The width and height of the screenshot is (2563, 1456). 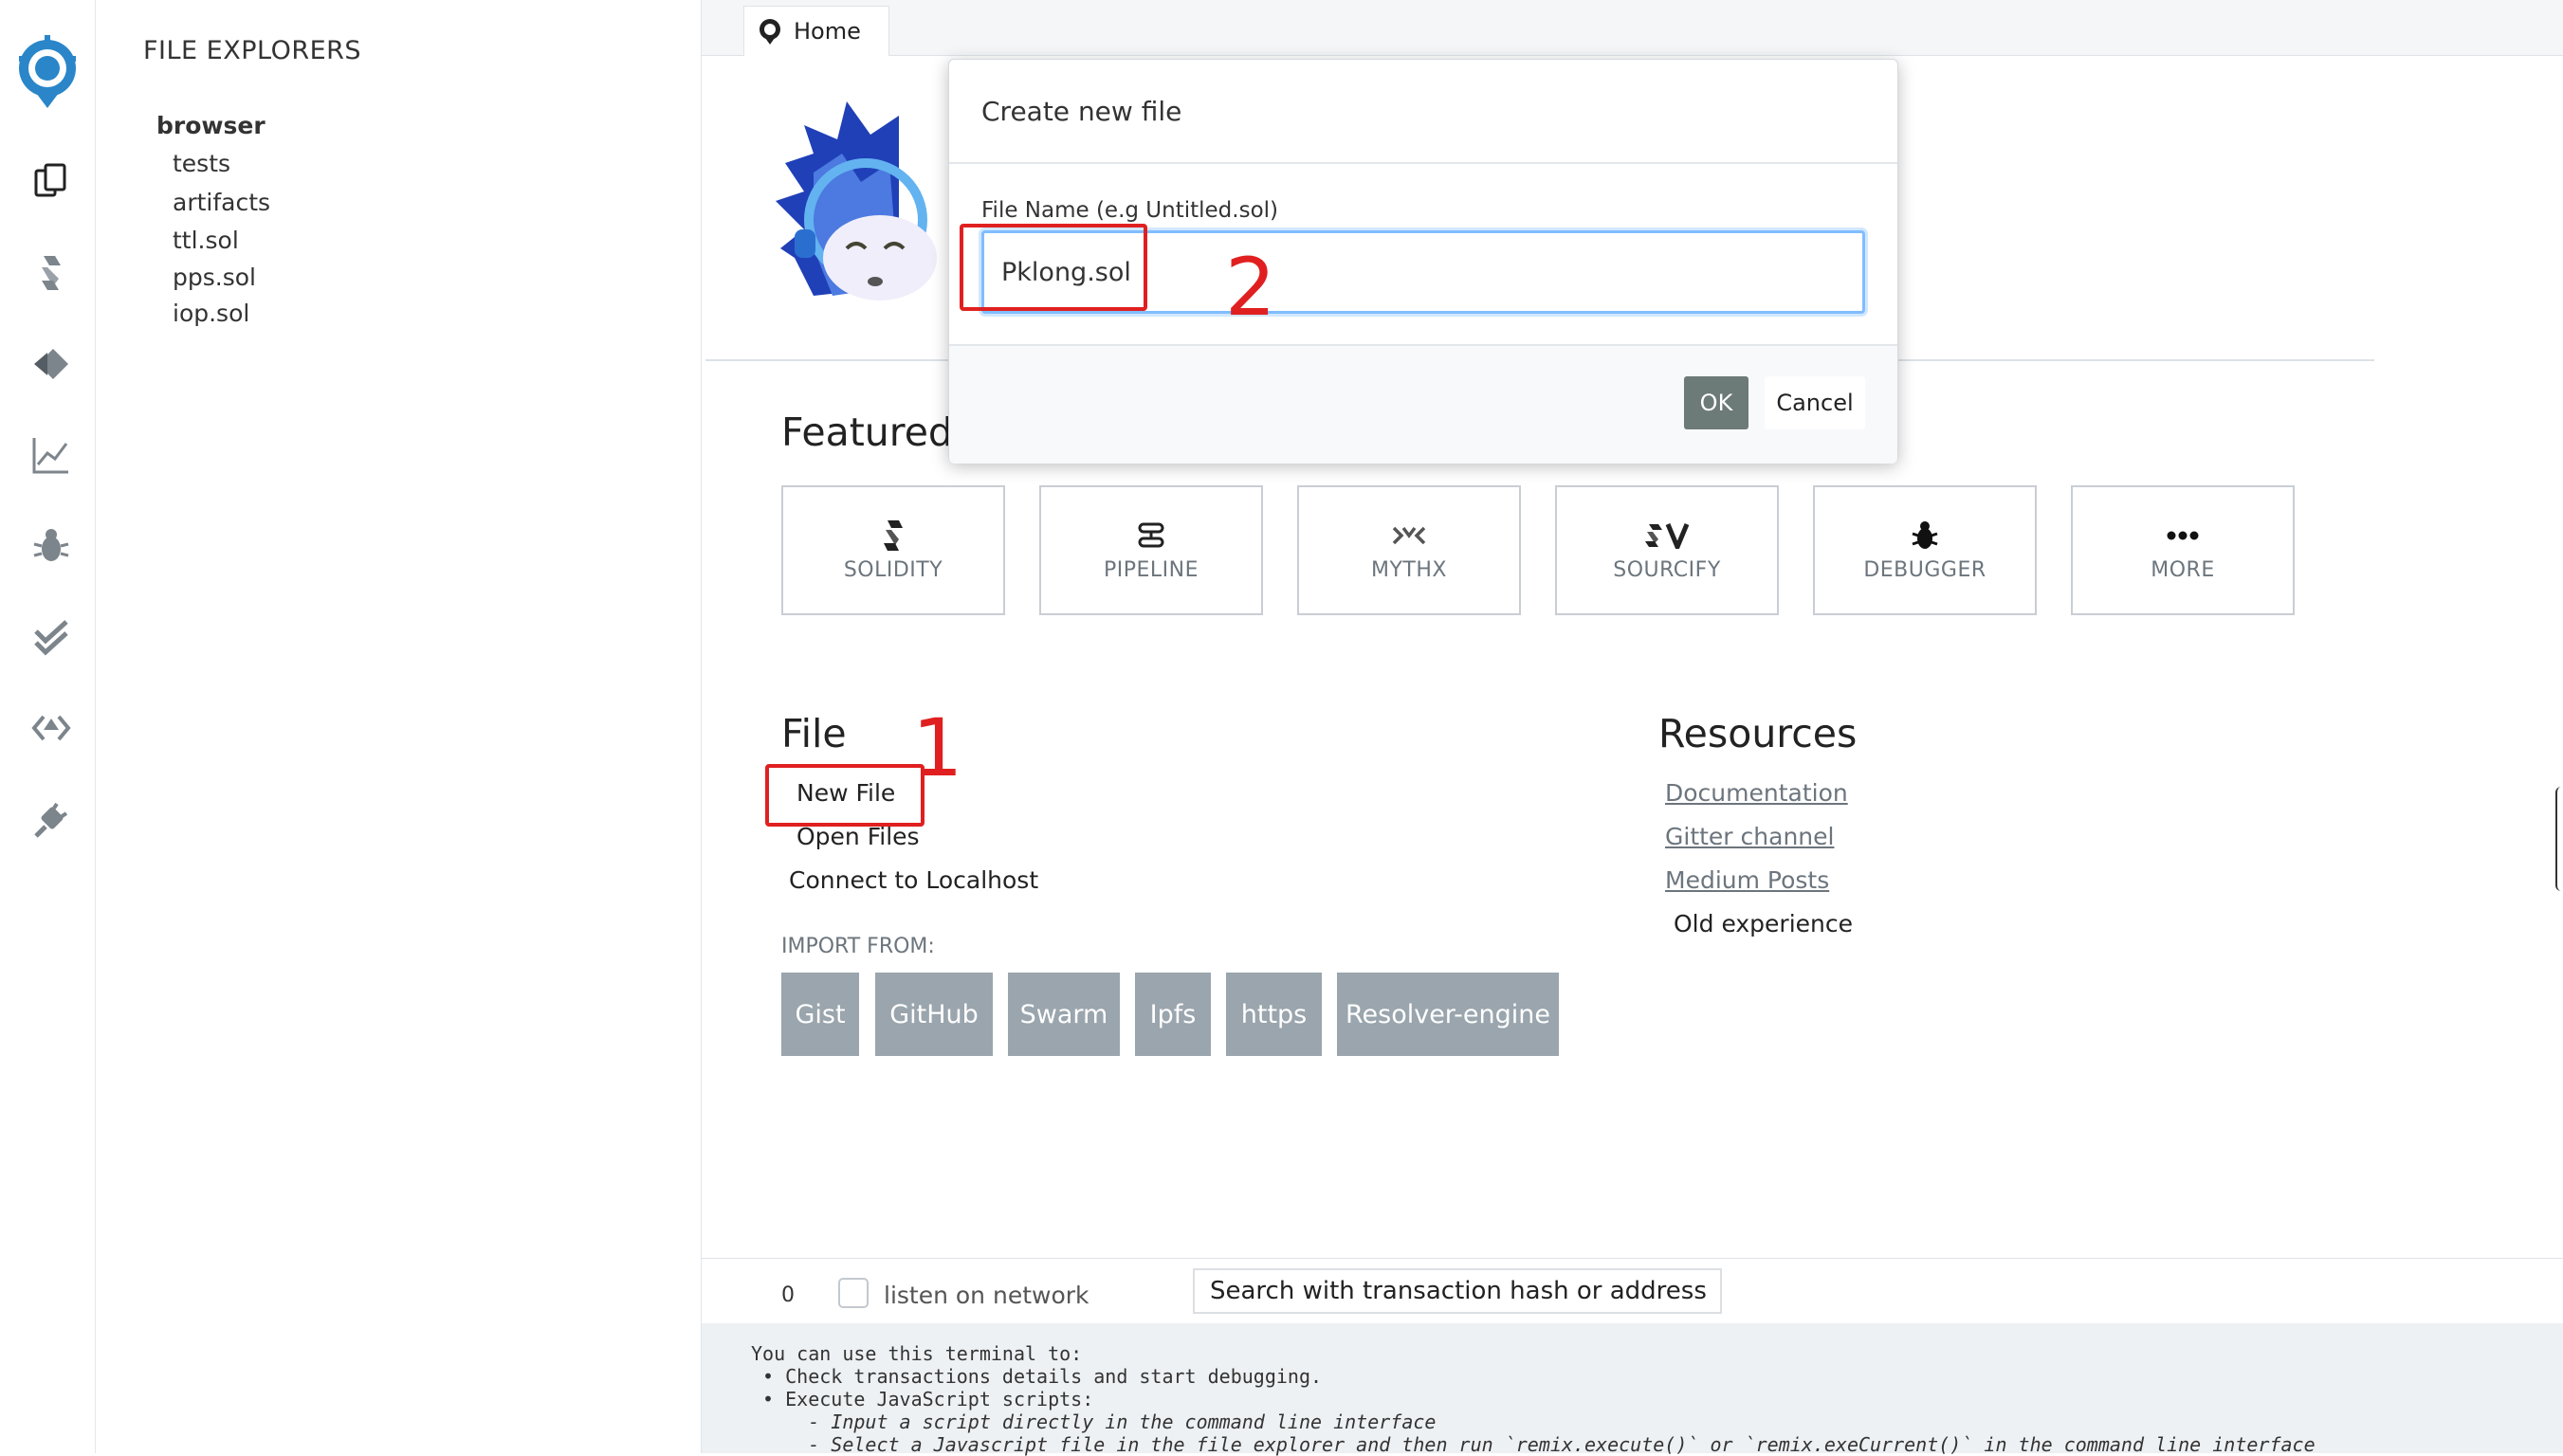 I want to click on import-gist-button: Gist, so click(x=820, y=1015).